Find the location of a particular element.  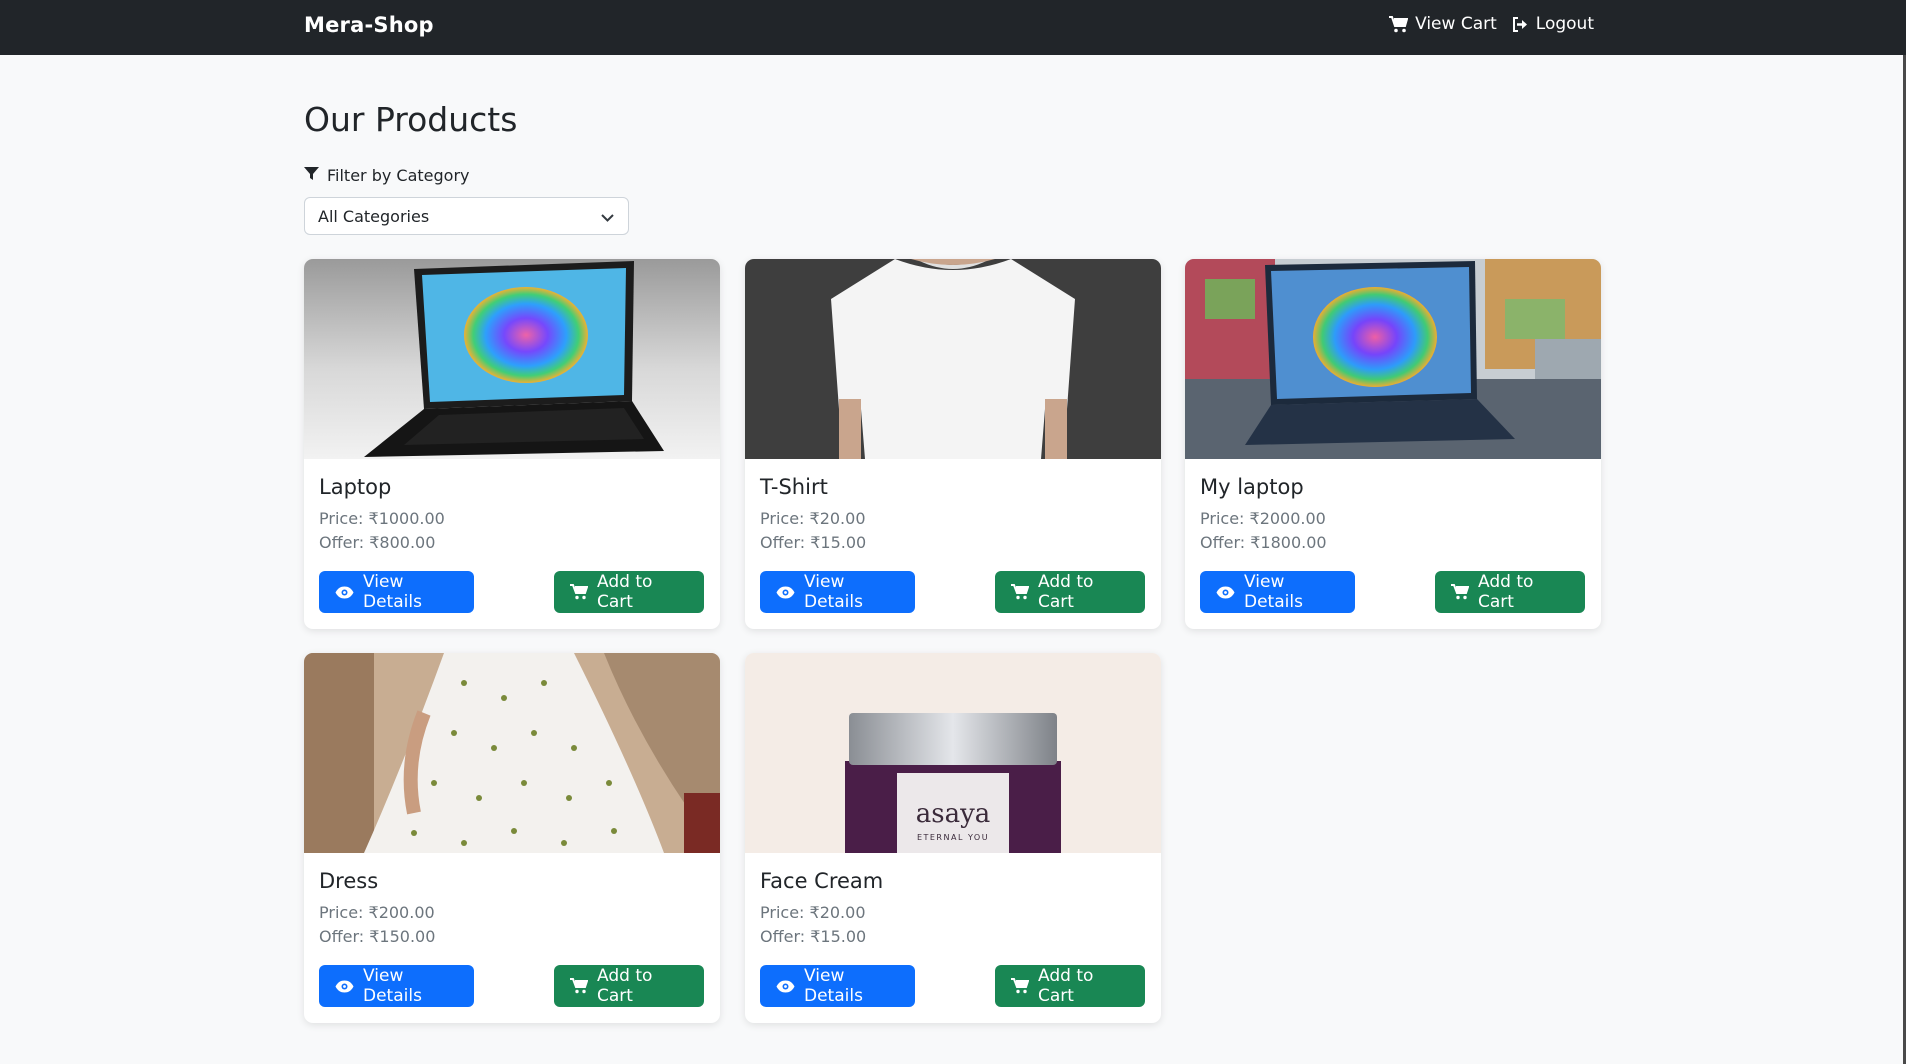

product-offer: Offer: ₹800.00 is located at coordinates (377, 542).